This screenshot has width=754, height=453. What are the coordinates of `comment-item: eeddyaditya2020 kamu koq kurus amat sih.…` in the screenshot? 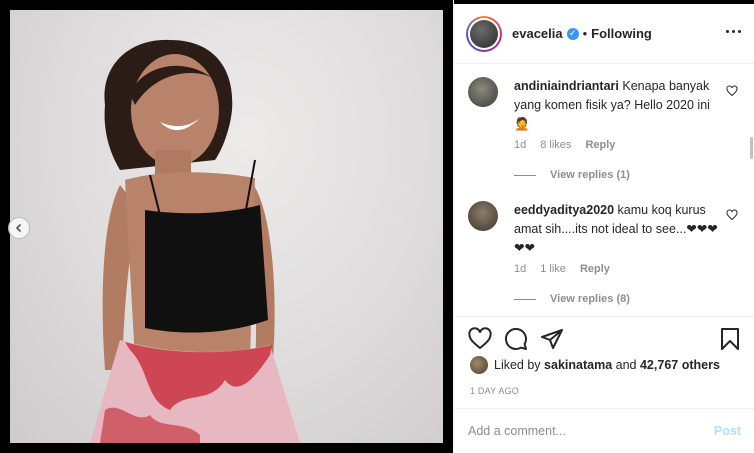 It's located at (603, 256).